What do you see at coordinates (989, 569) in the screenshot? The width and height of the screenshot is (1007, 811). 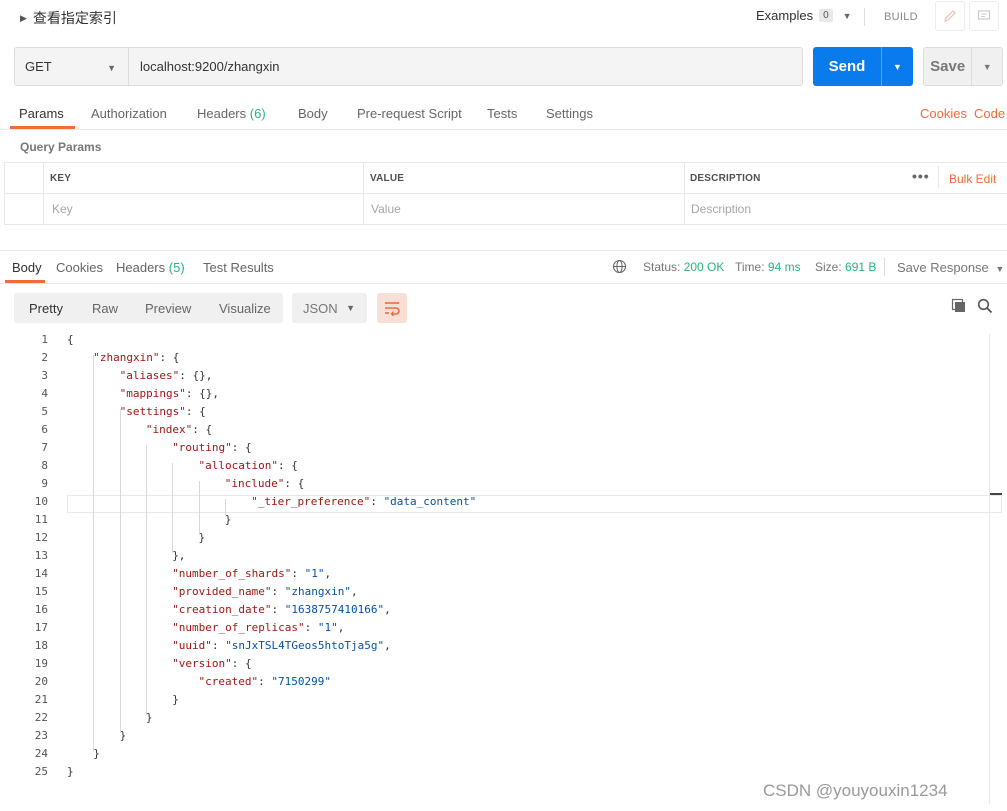 I see `scrollbar-track` at bounding box center [989, 569].